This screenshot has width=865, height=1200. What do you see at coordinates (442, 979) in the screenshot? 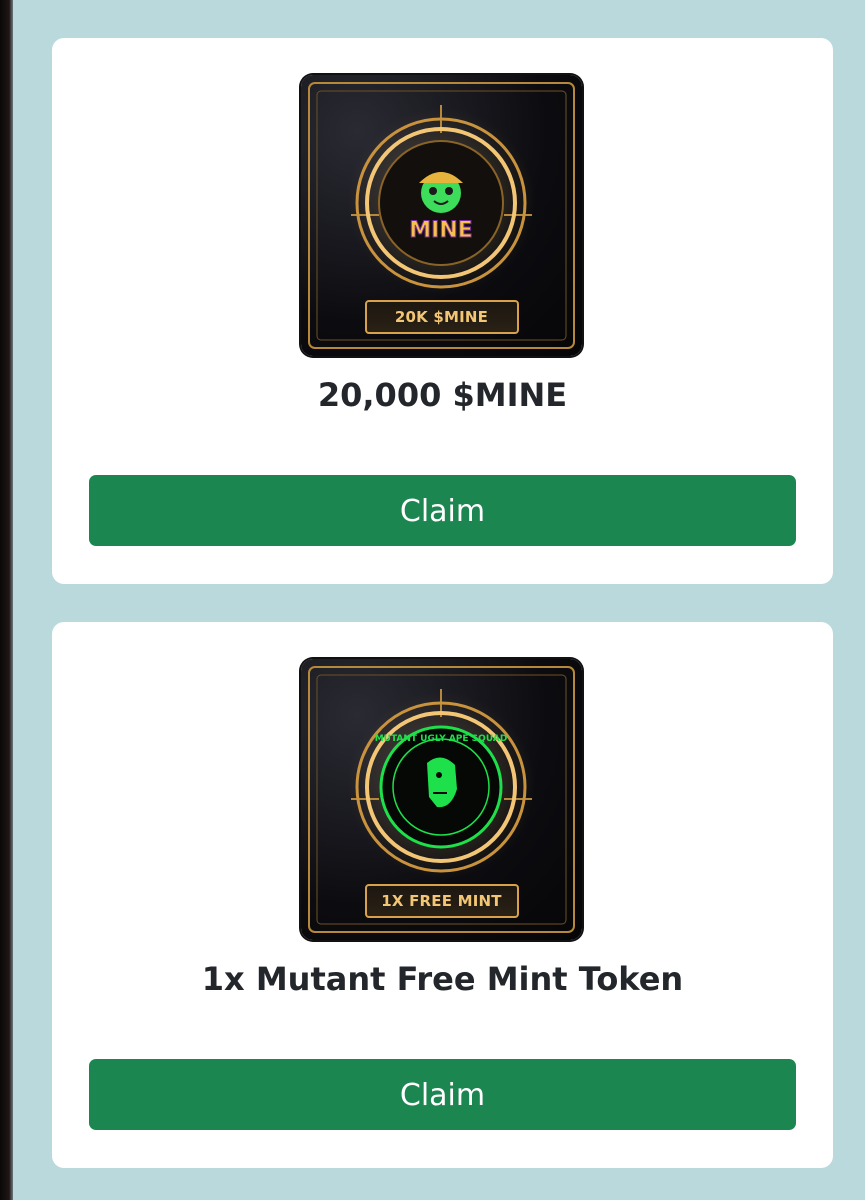
I see `reward-title: 1x Mutant Free Mint Token` at bounding box center [442, 979].